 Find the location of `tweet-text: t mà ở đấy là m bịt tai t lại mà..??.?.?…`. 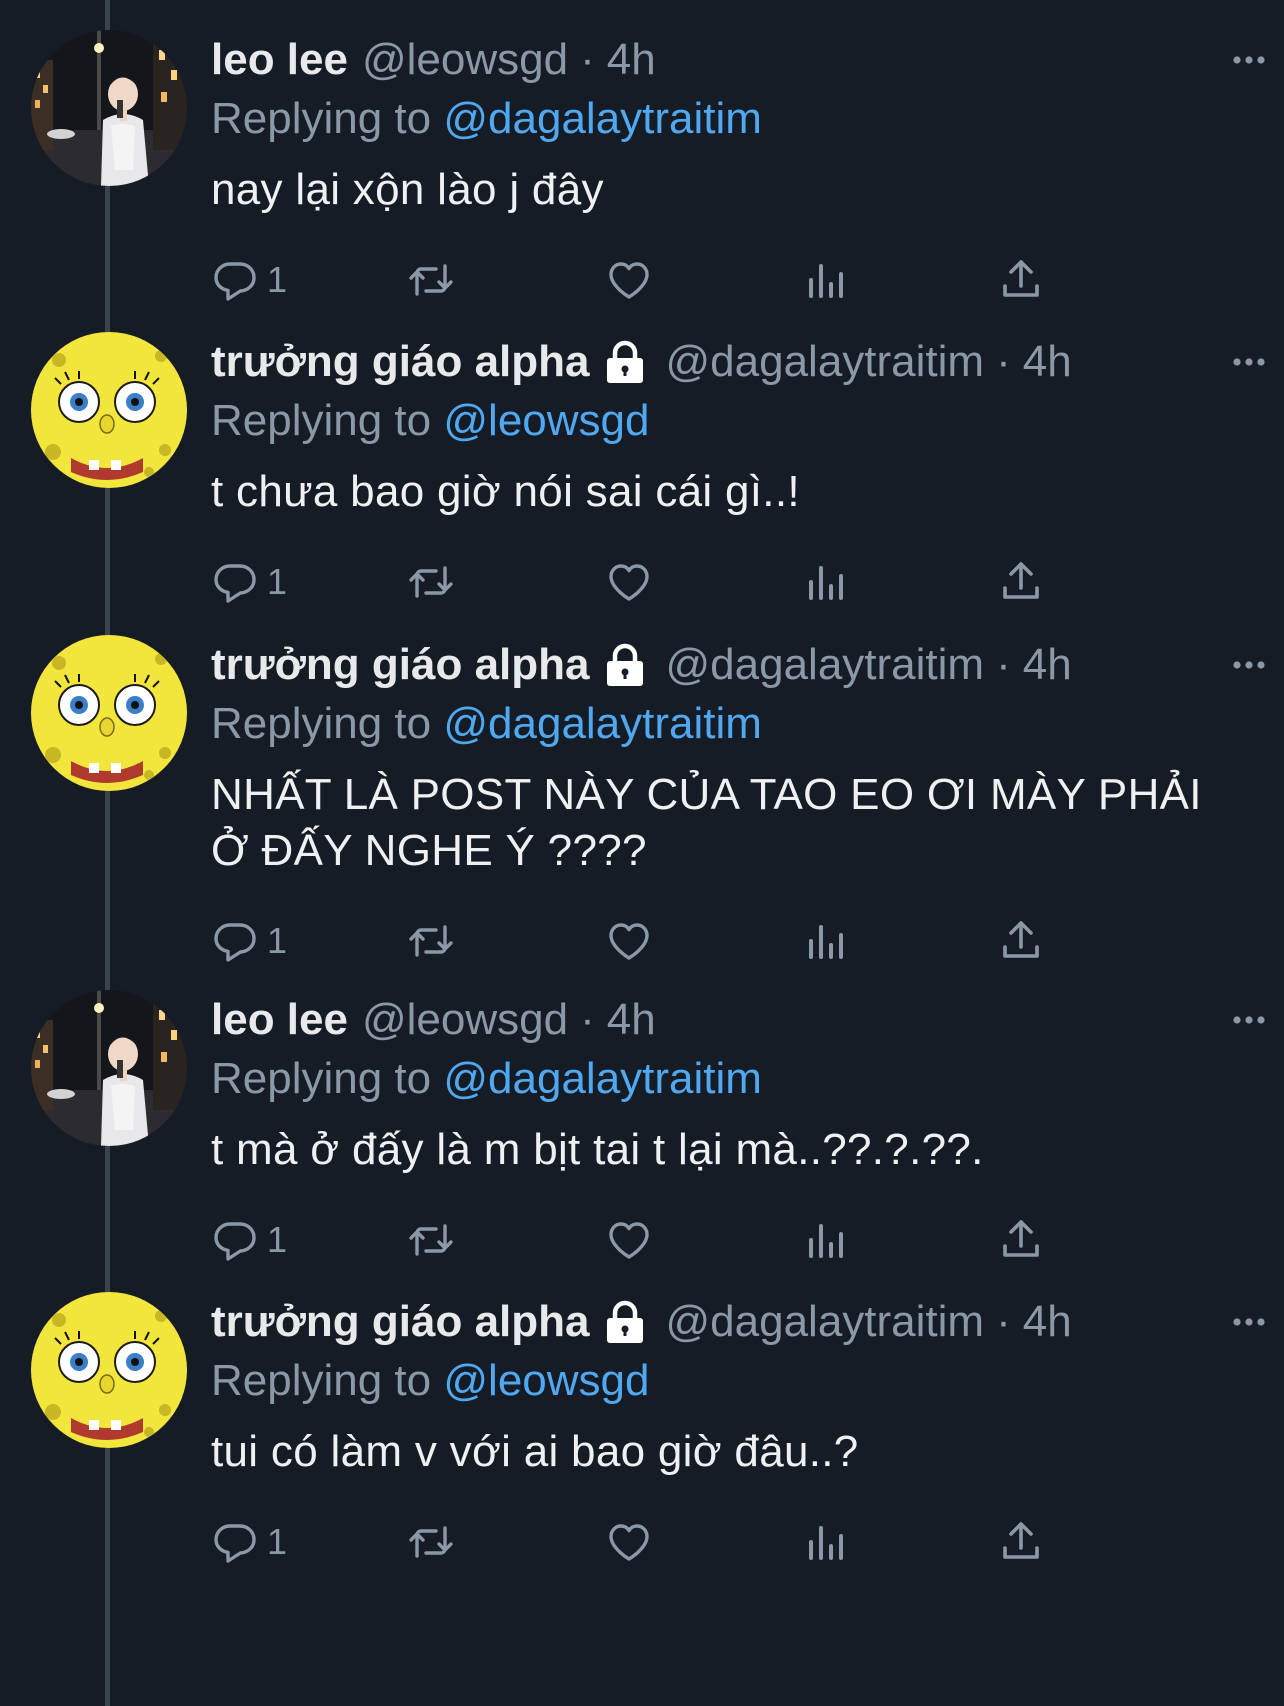

tweet-text: t mà ở đấy là m bịt tai t lại mà..??.?.?… is located at coordinates (597, 1149).